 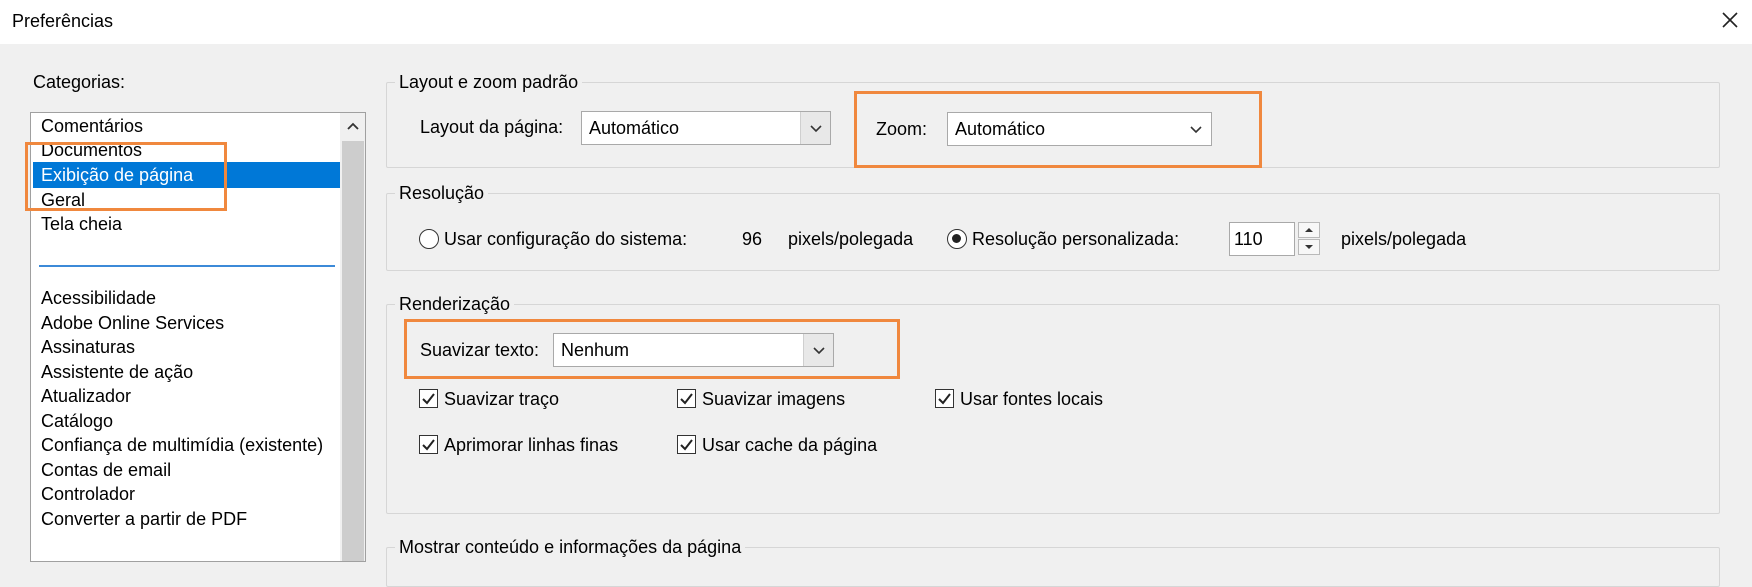 I want to click on categories-scrollbar, so click(x=352, y=337).